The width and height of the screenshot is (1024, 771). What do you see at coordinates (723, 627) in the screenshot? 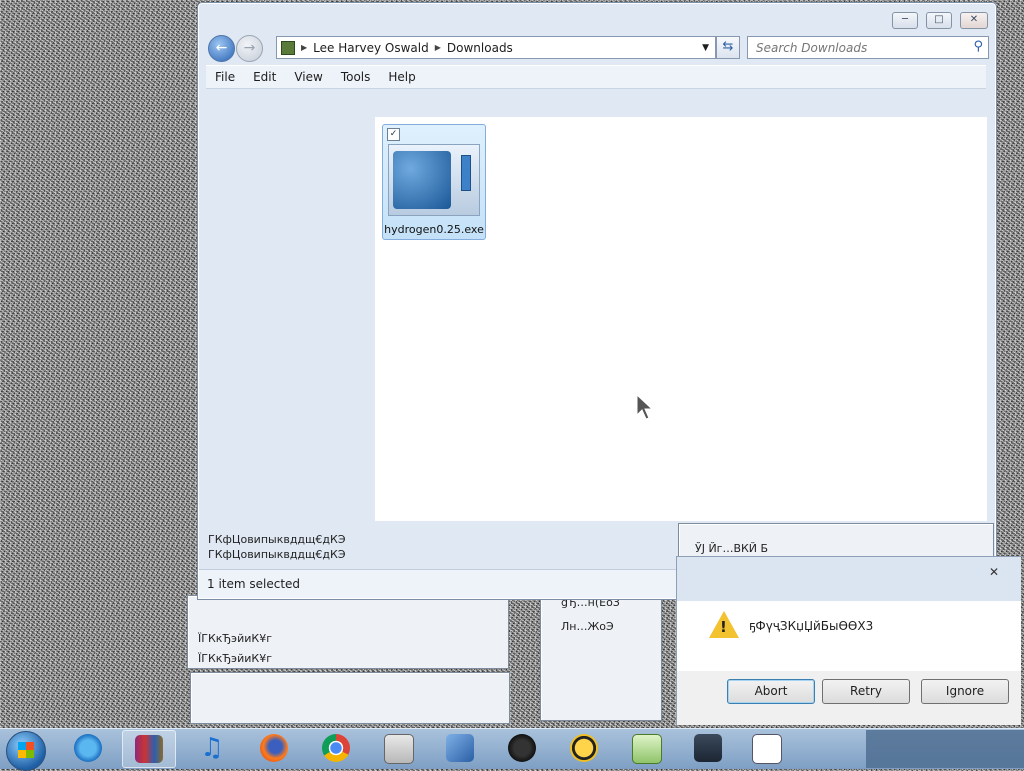
I see `exclamation-icon: !` at bounding box center [723, 627].